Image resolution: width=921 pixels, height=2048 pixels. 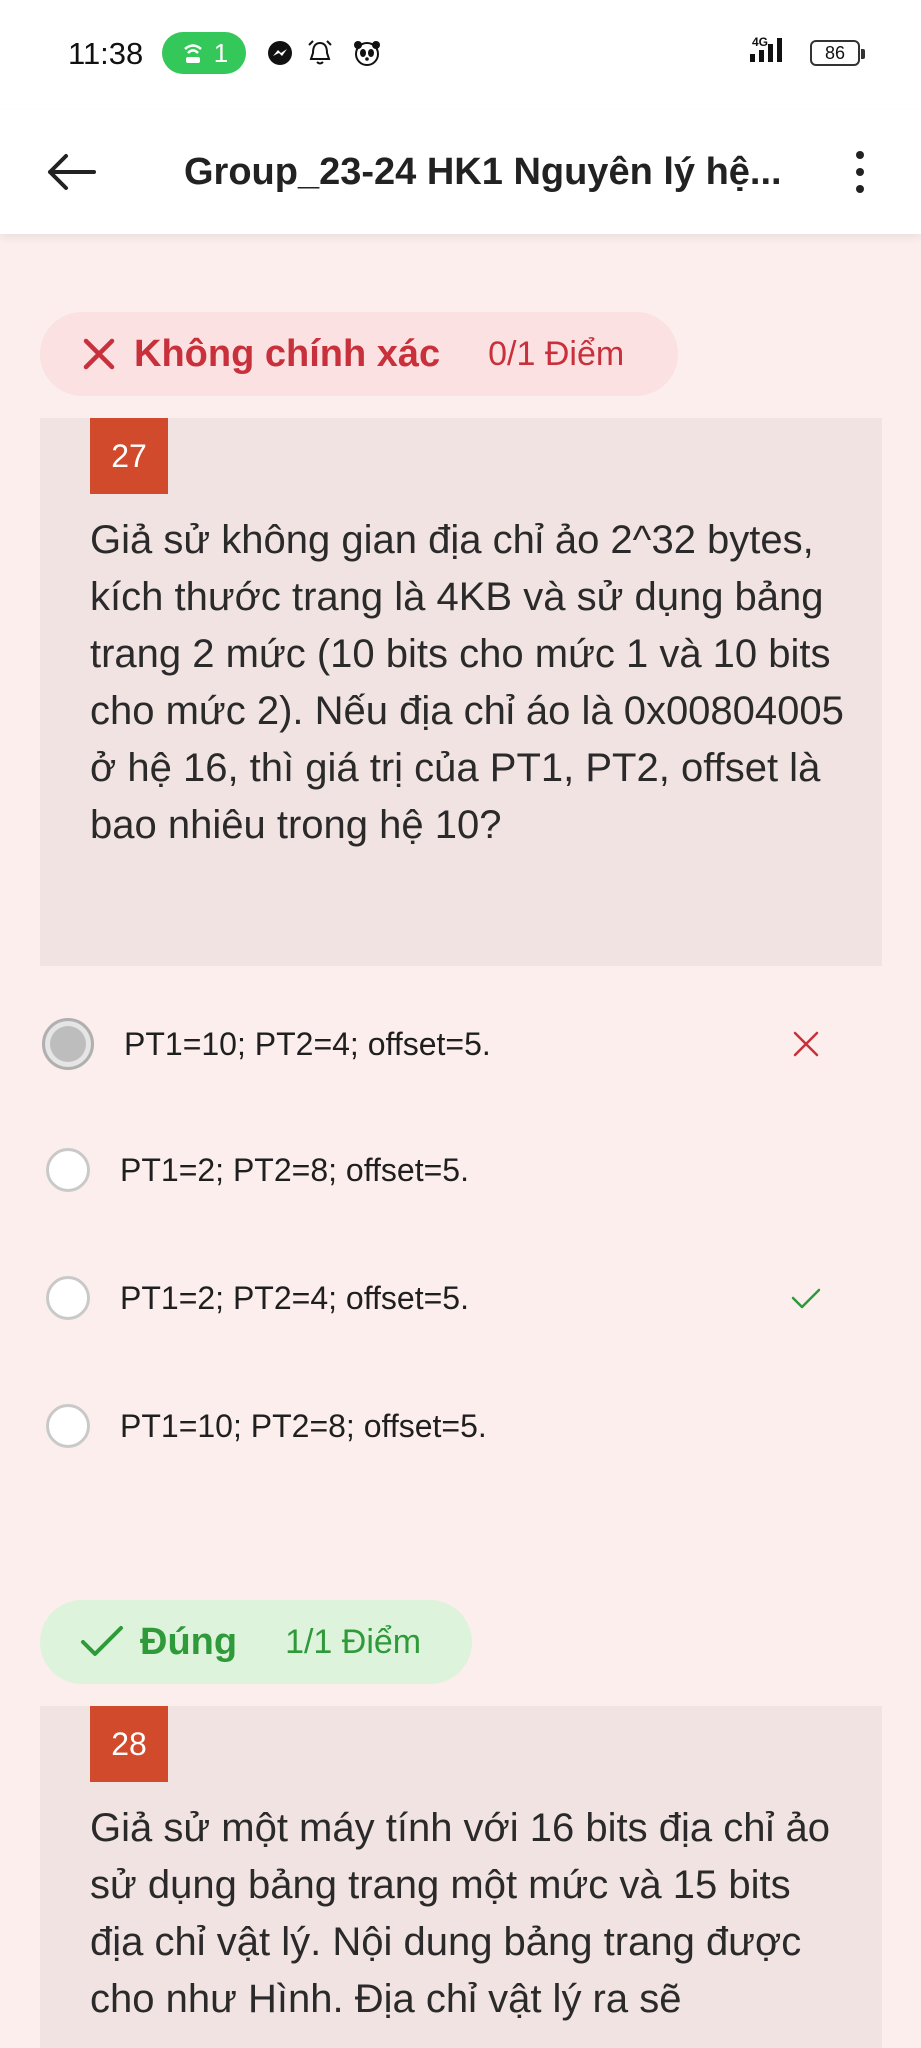 I want to click on back-button, so click(x=72, y=172).